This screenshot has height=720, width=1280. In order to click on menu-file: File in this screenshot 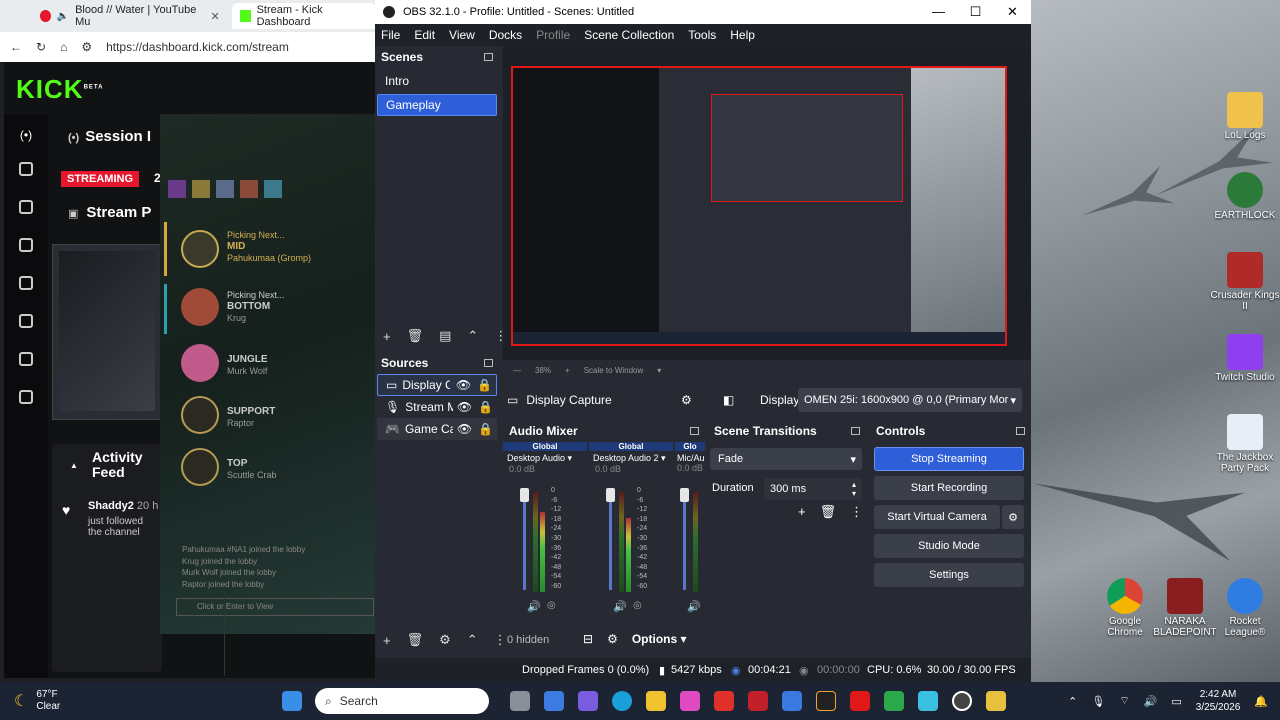, I will do `click(390, 35)`.